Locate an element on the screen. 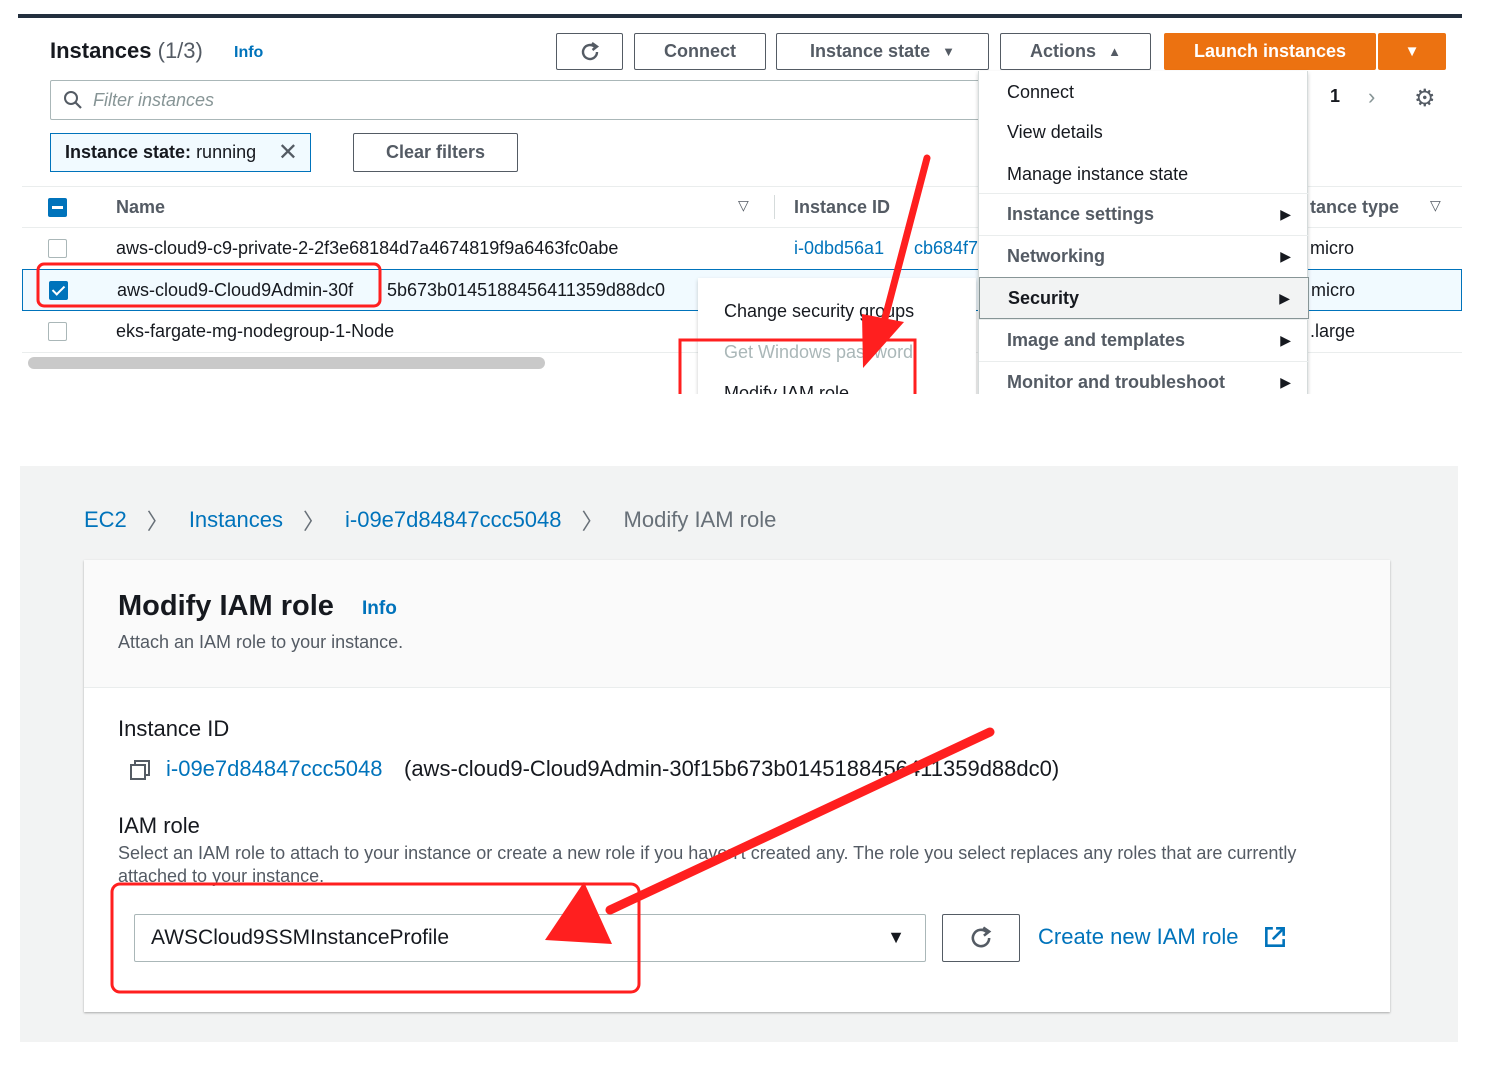  search-icon is located at coordinates (73, 100).